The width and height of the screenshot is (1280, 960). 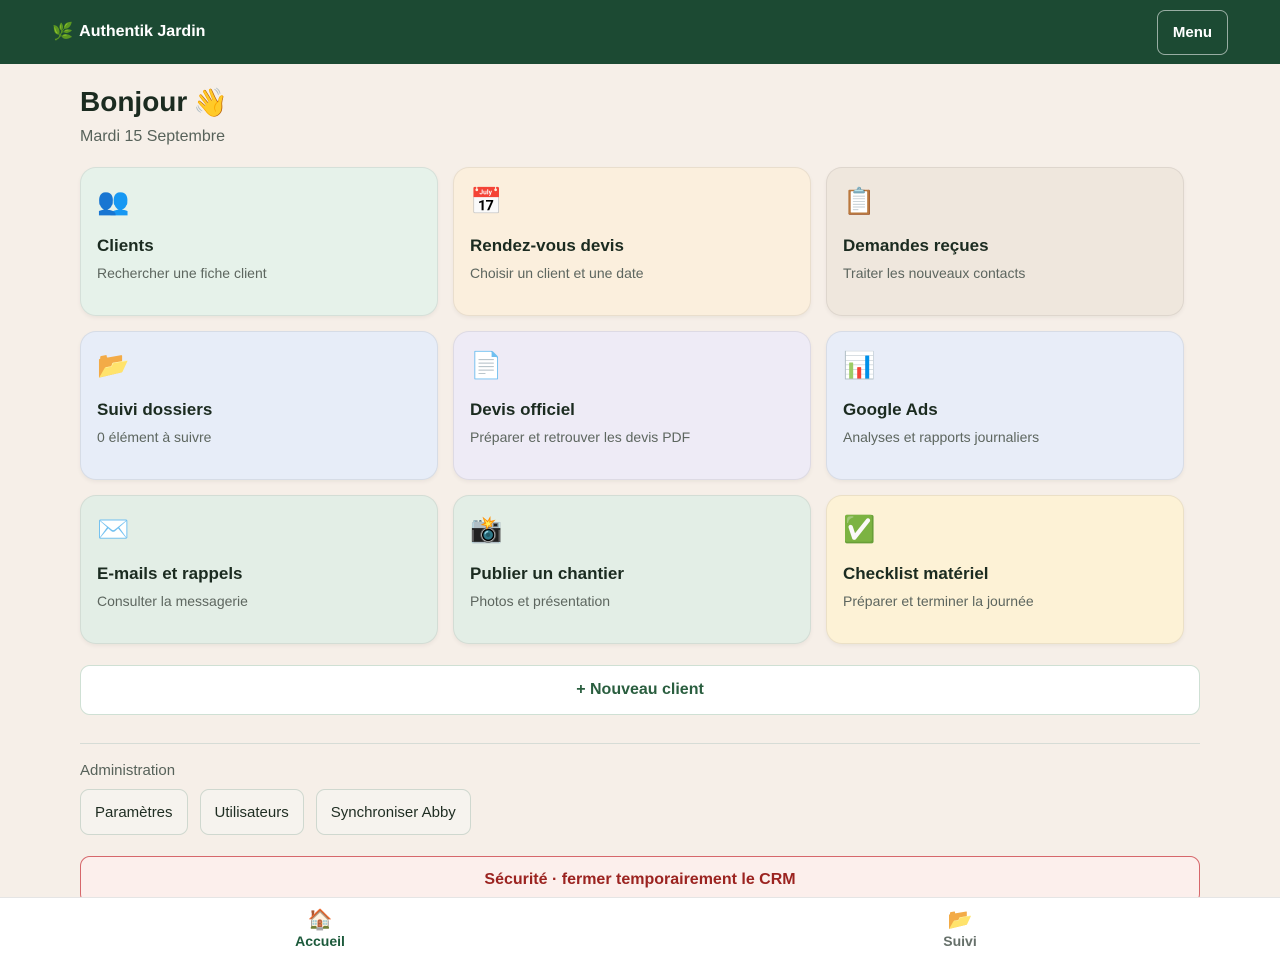 I want to click on section-divider, so click(x=640, y=743).